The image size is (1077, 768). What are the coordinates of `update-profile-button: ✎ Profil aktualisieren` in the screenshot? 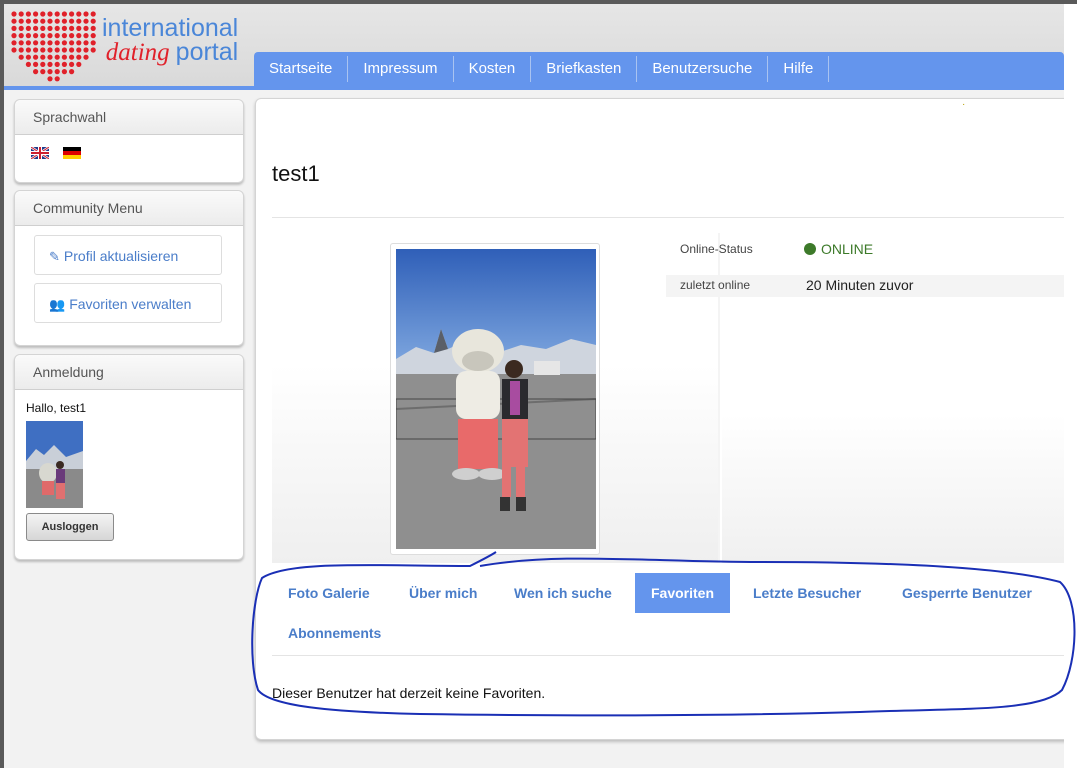 It's located at (128, 255).